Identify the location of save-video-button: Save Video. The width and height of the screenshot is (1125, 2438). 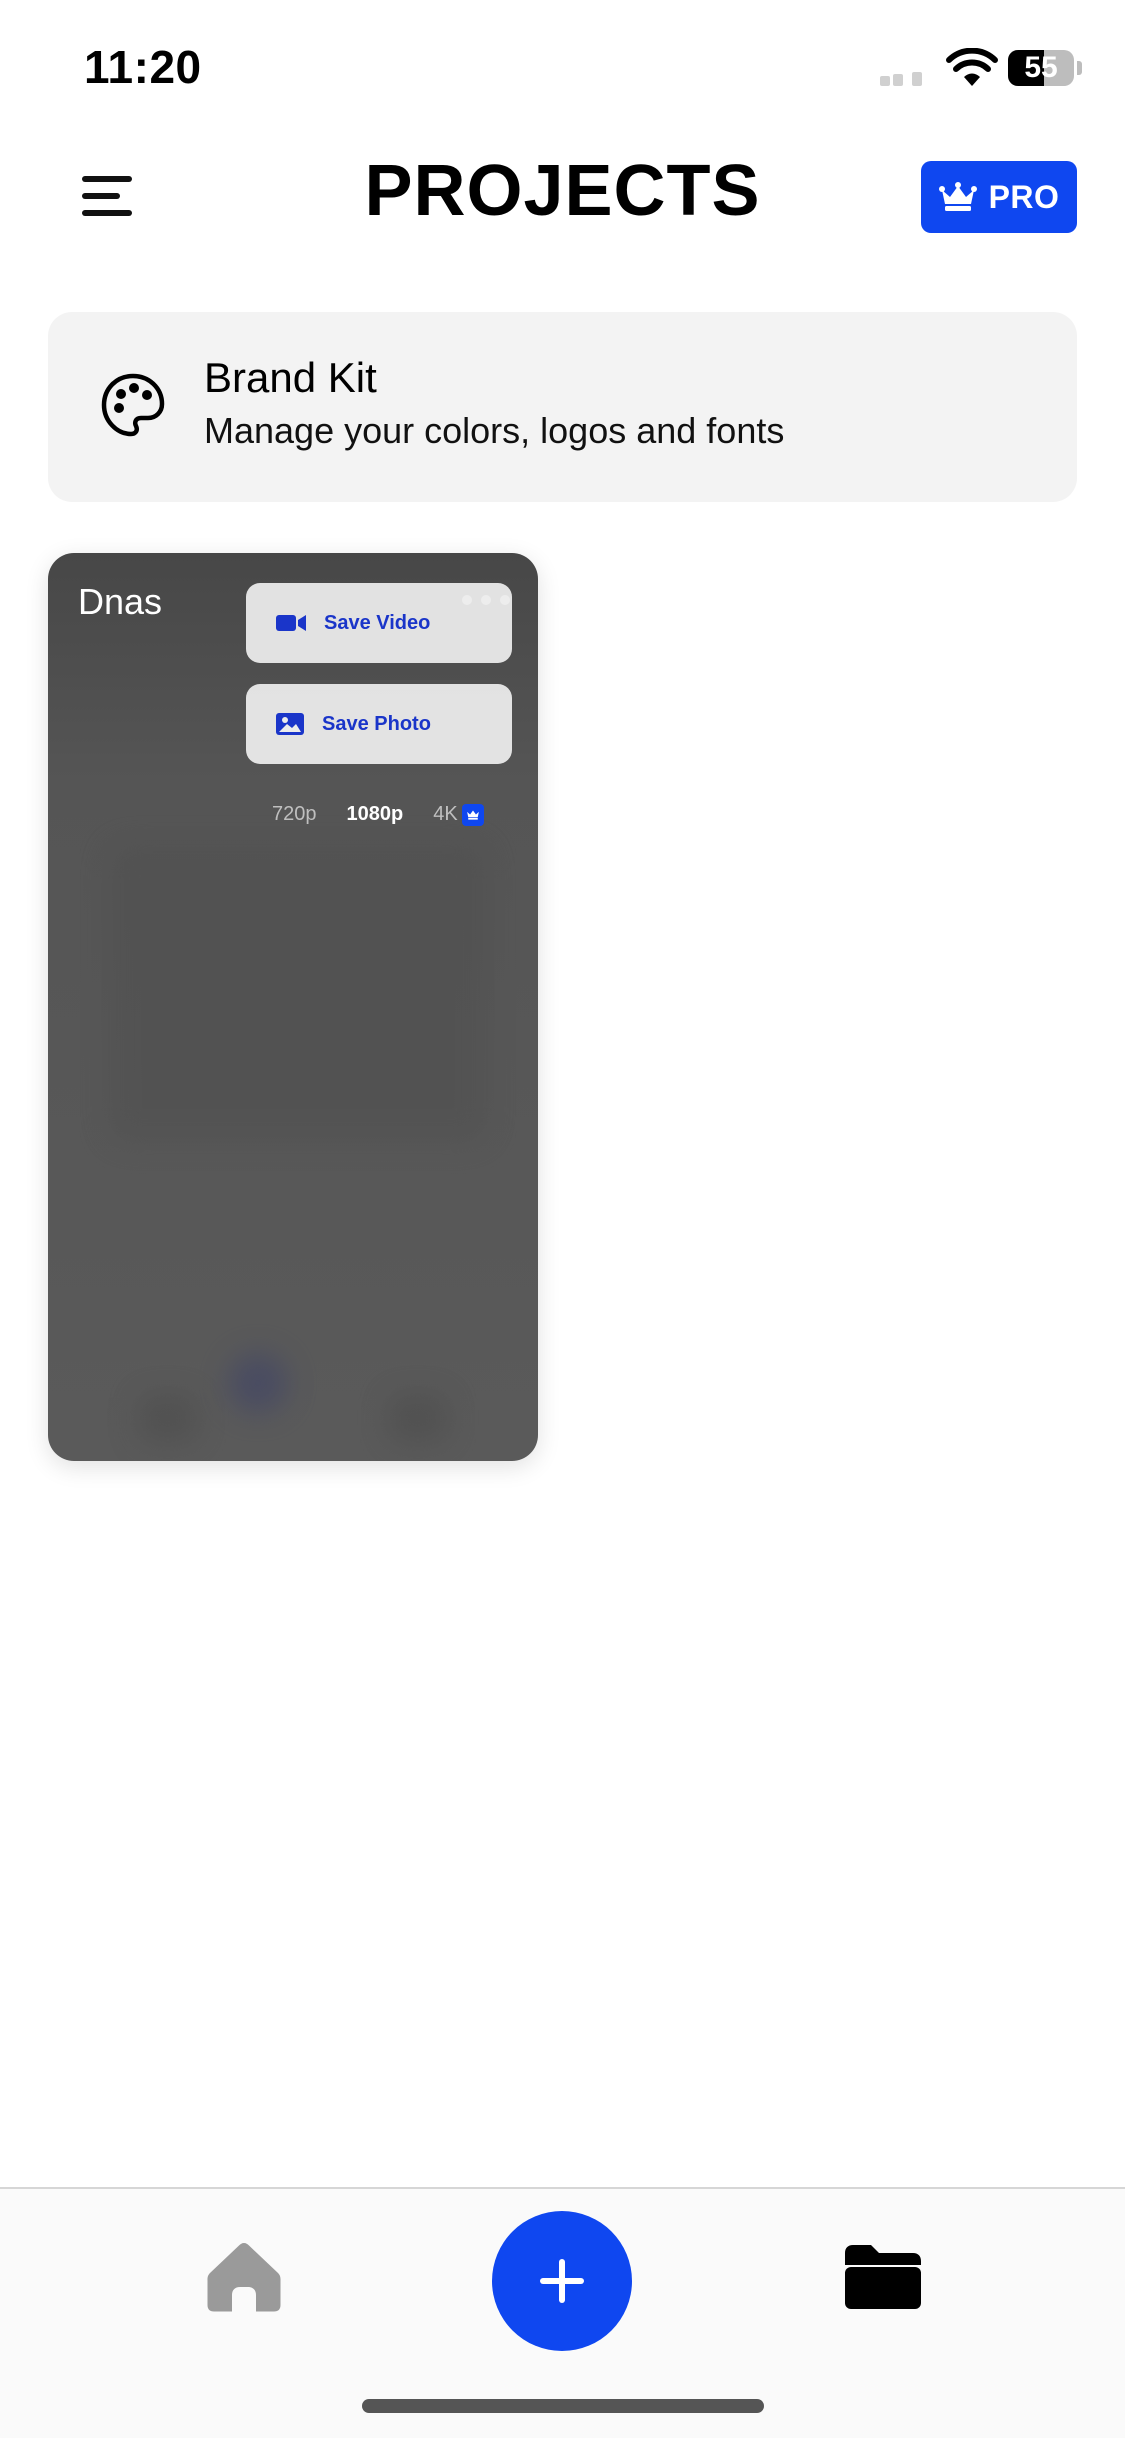
(379, 623).